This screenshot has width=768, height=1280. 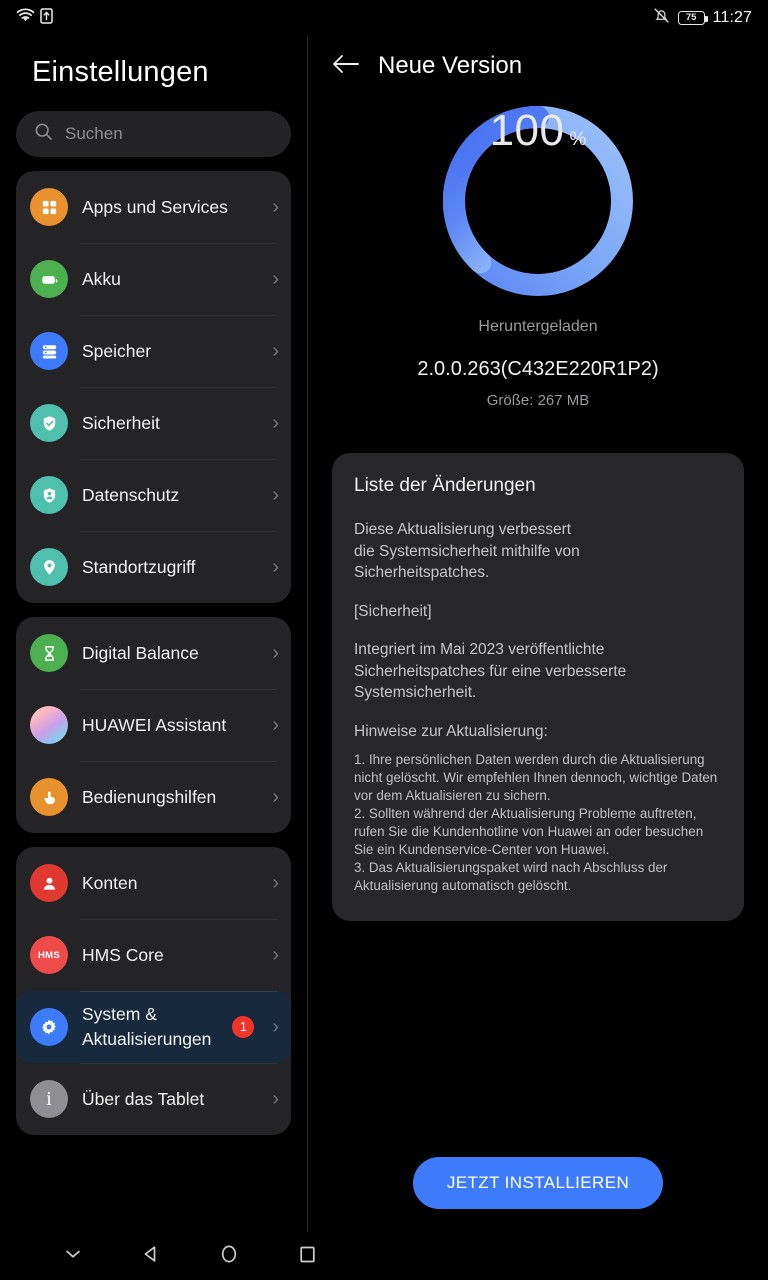 I want to click on detail-title: Neue Version, so click(x=450, y=65).